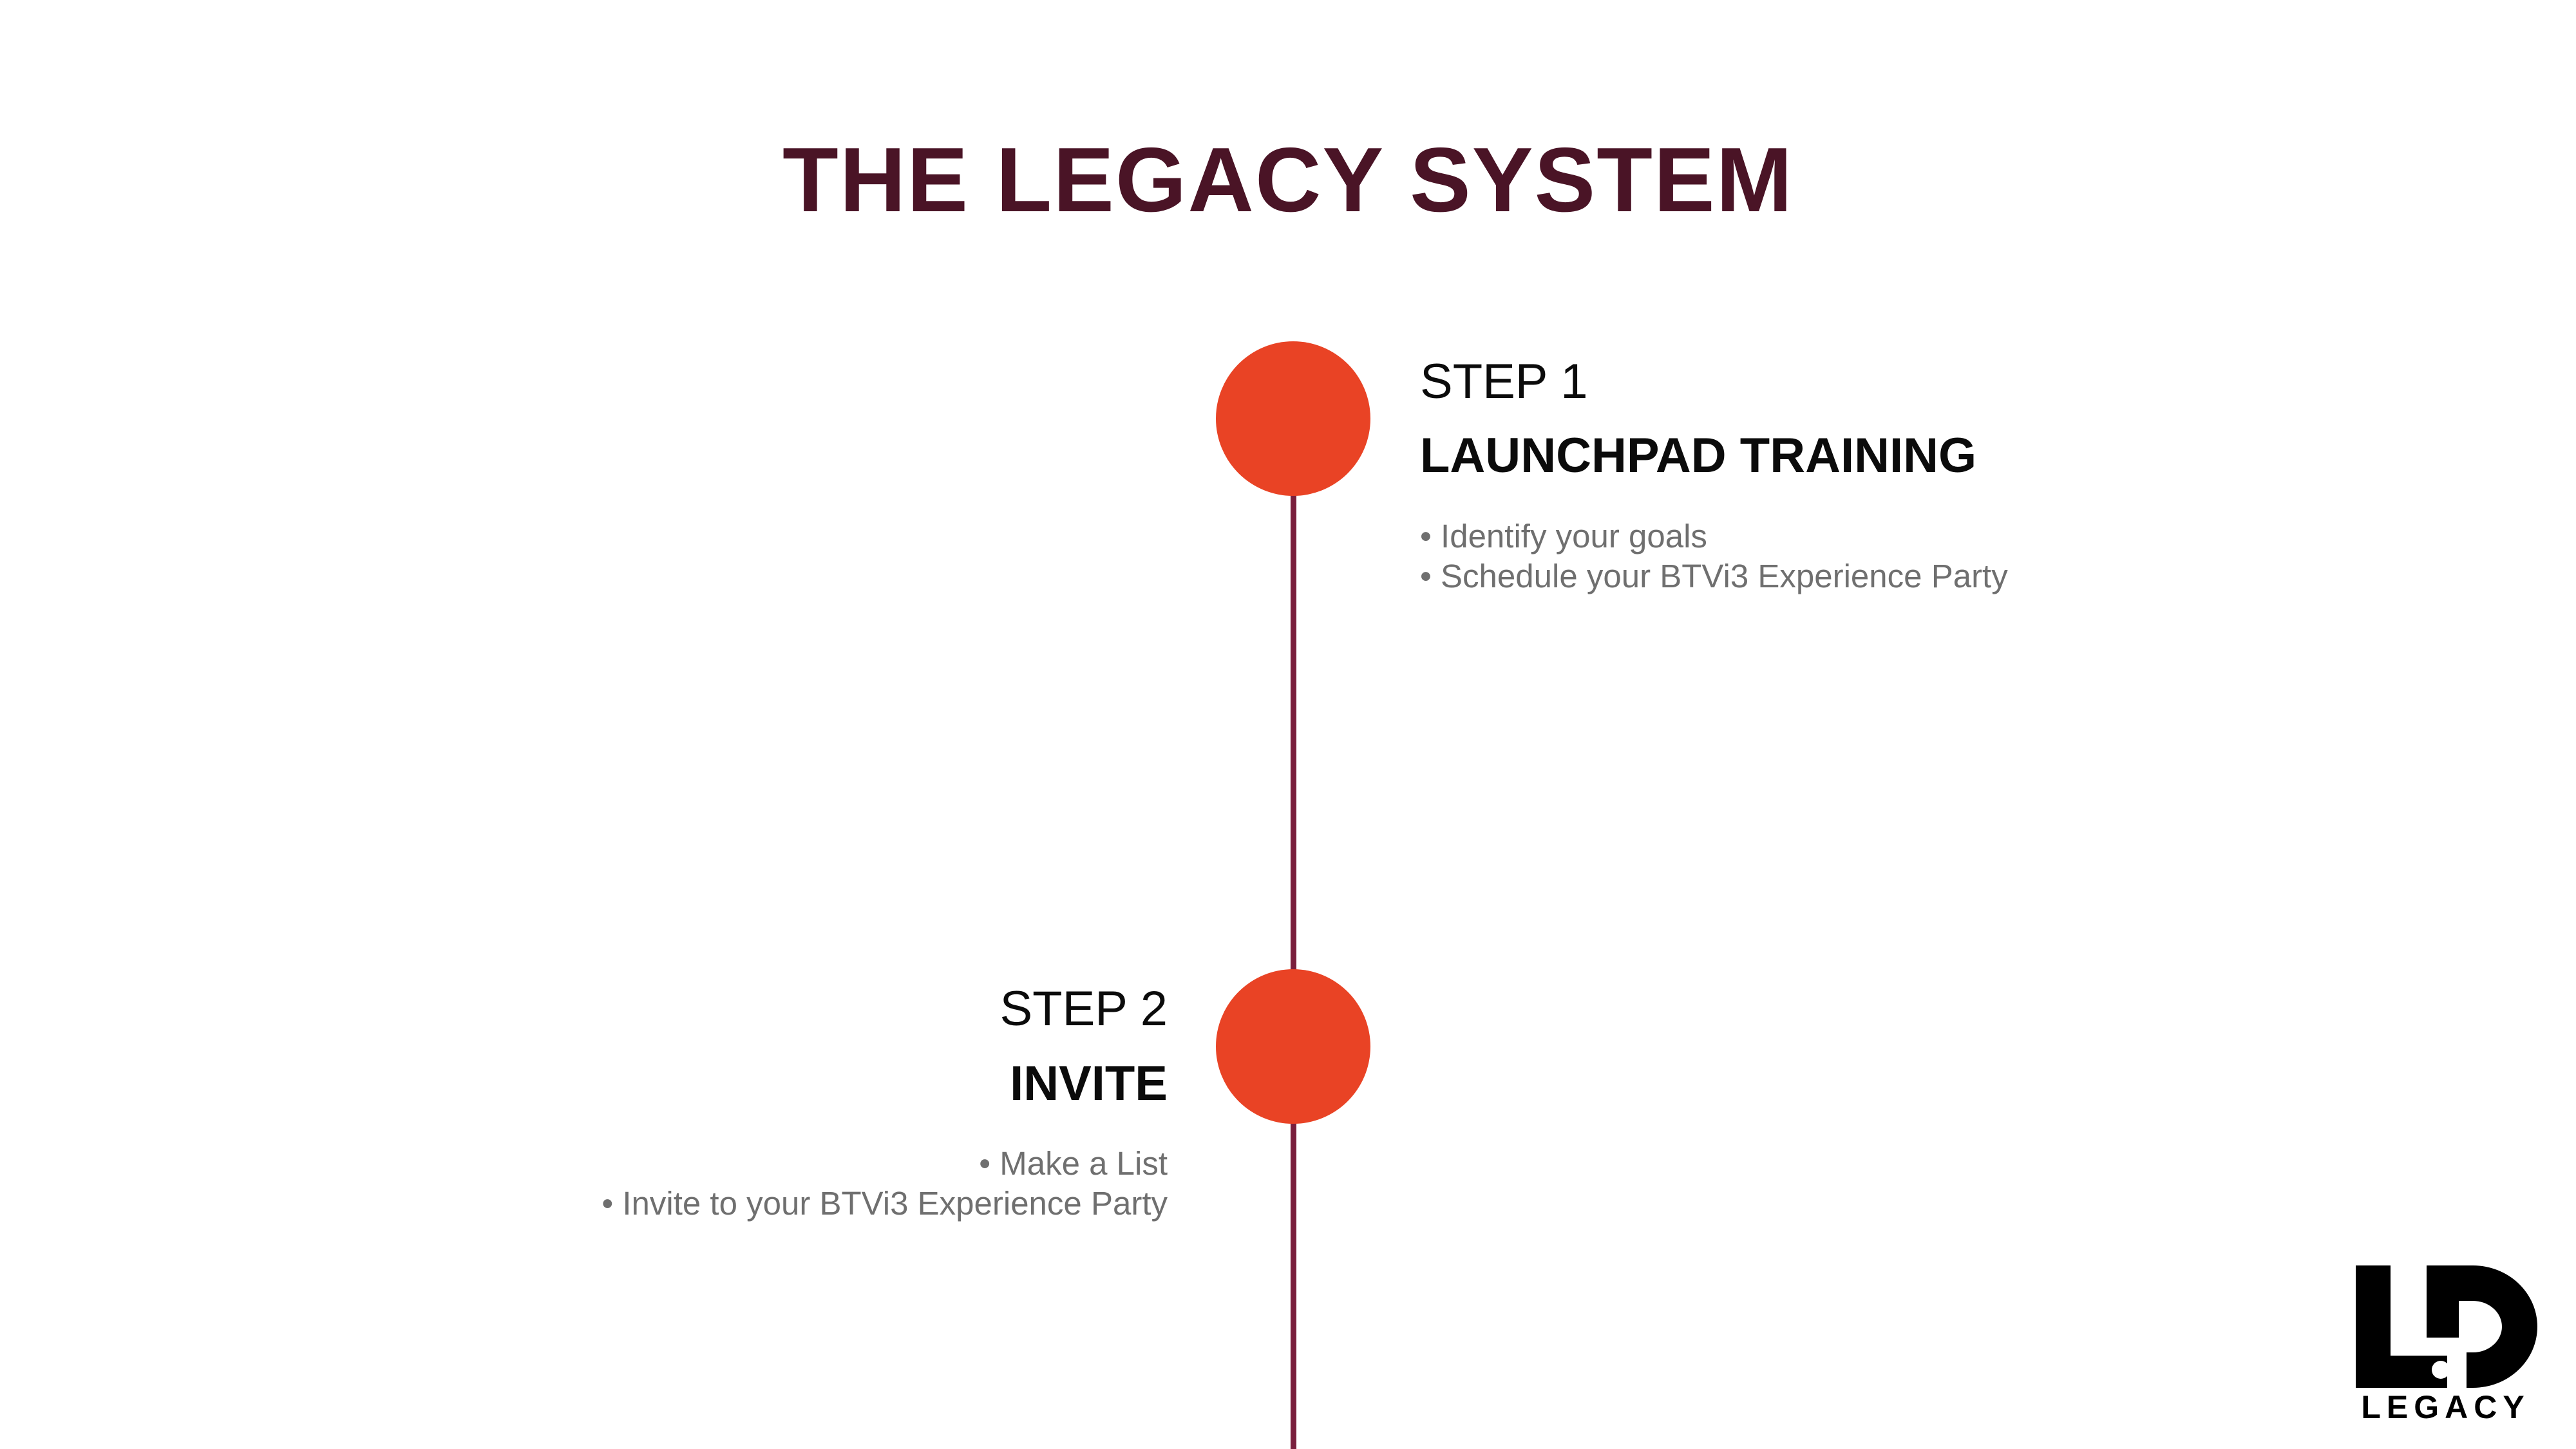  I want to click on slide-title: THE LEGACY SYSTEM, so click(1288, 181).